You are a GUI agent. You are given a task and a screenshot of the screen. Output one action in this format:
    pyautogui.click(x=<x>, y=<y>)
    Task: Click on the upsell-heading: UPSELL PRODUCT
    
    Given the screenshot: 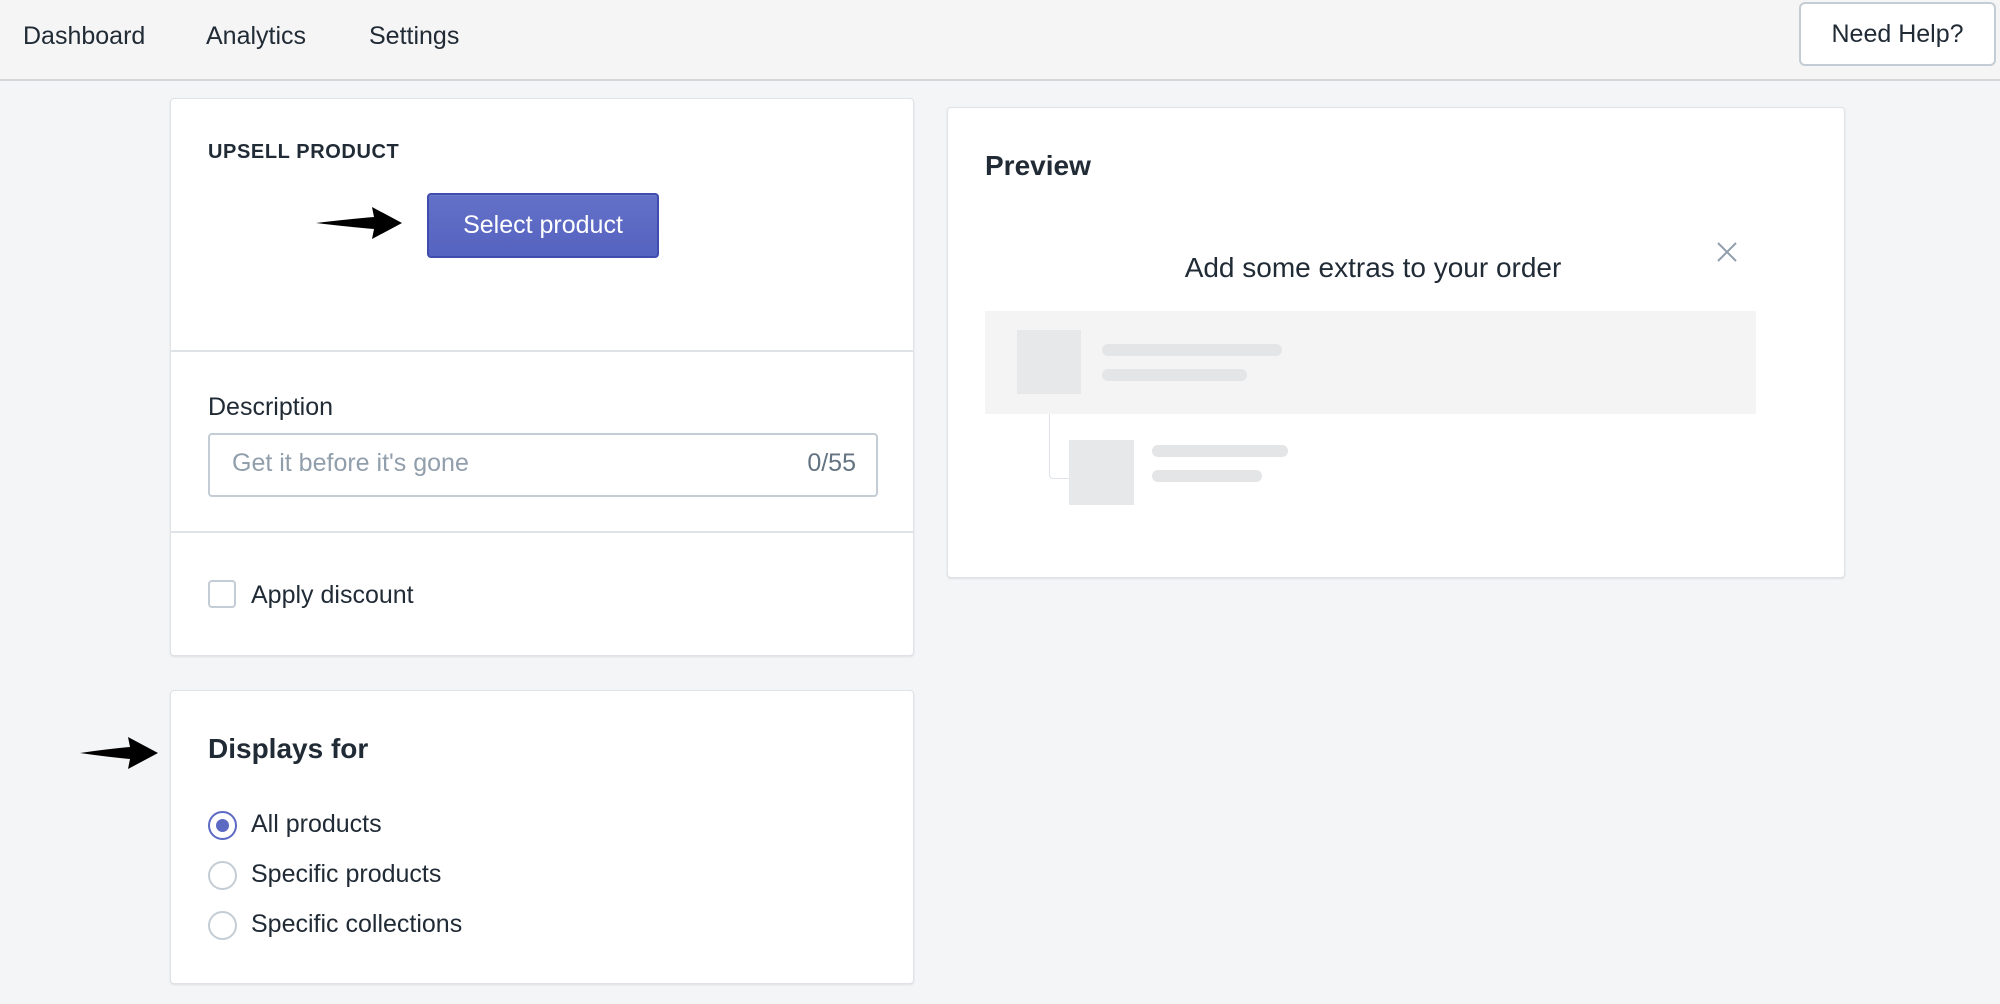 What is the action you would take?
    pyautogui.click(x=304, y=152)
    